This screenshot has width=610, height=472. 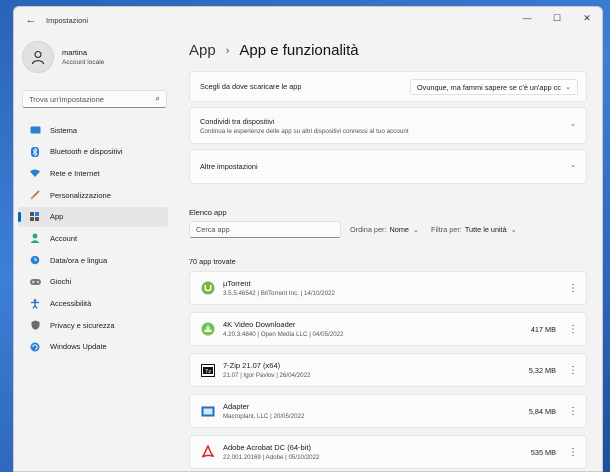 I want to click on sidebar-item-privacy: Privacy e sicurezza, so click(x=93, y=325).